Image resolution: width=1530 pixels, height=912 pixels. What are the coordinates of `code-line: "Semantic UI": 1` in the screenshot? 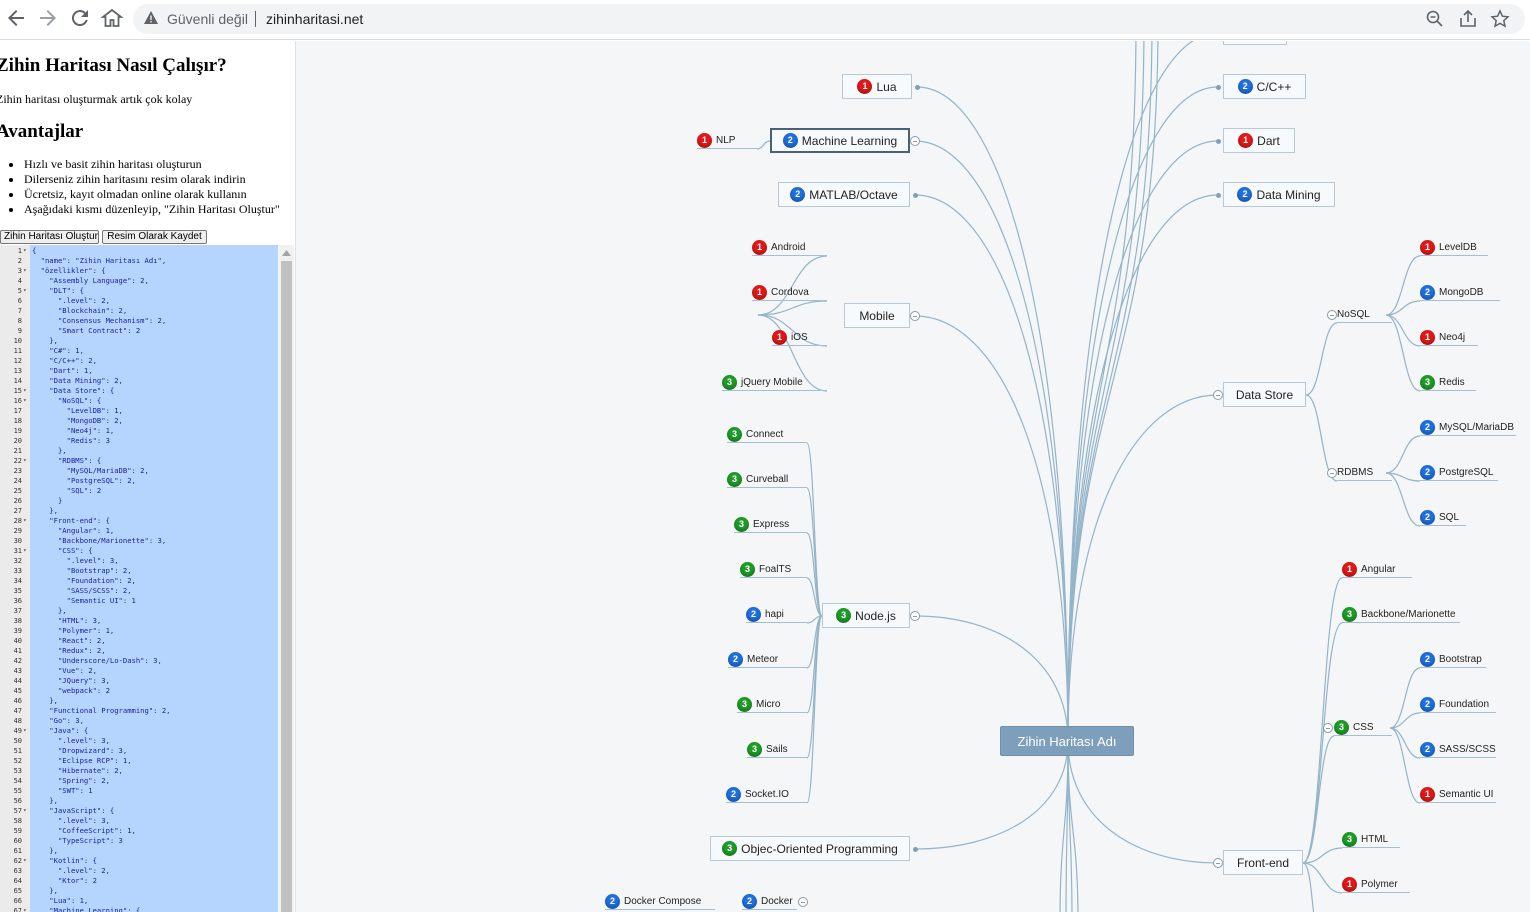 It's located at (84, 601).